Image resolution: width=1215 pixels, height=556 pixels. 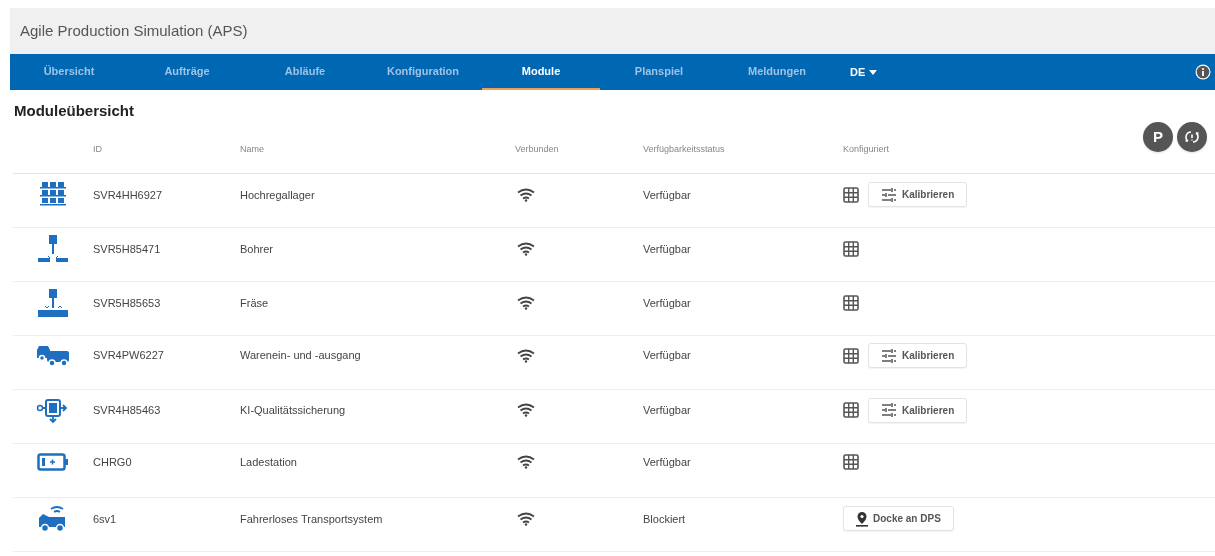 I want to click on nav-tab: Meldungen, so click(x=777, y=72).